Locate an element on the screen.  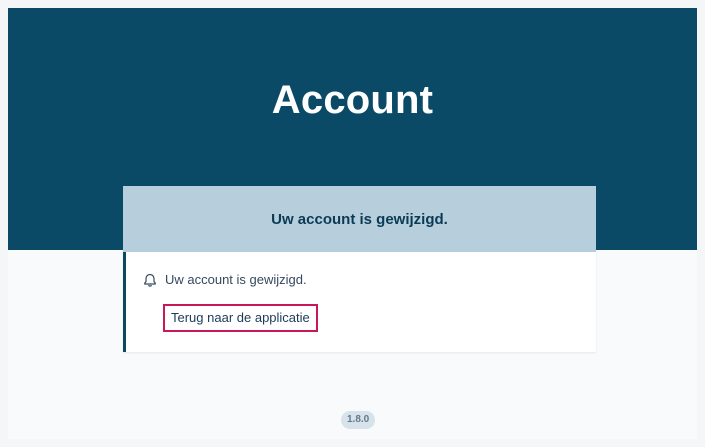
card-title: Uw account is gewijzigd. is located at coordinates (359, 219).